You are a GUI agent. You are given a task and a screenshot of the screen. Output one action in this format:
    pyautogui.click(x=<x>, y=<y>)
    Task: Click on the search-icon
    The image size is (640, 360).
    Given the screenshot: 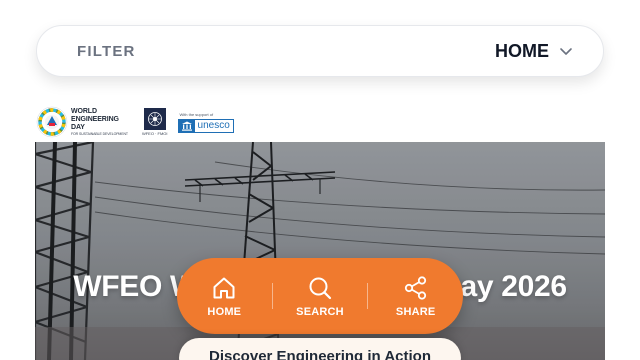 What is the action you would take?
    pyautogui.click(x=320, y=288)
    